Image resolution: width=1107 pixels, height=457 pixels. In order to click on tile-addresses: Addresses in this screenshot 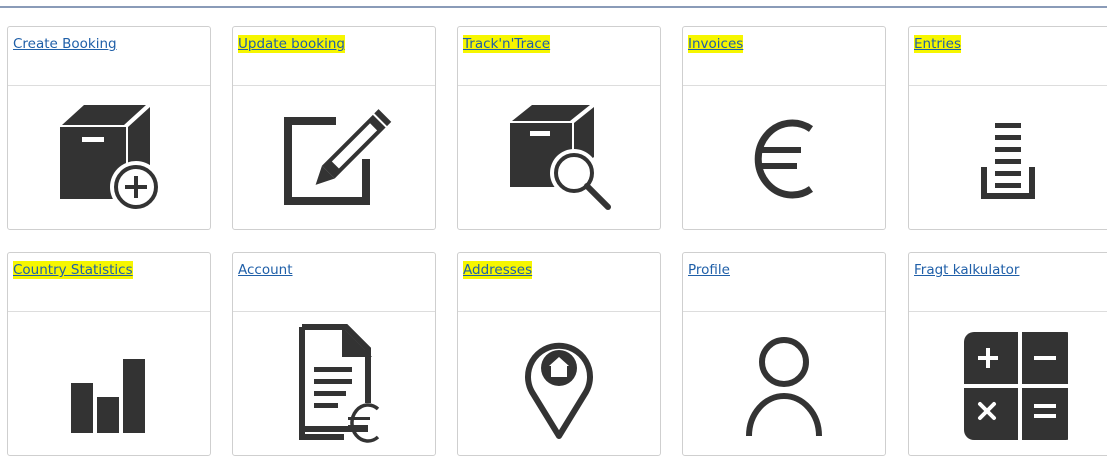, I will do `click(559, 354)`.